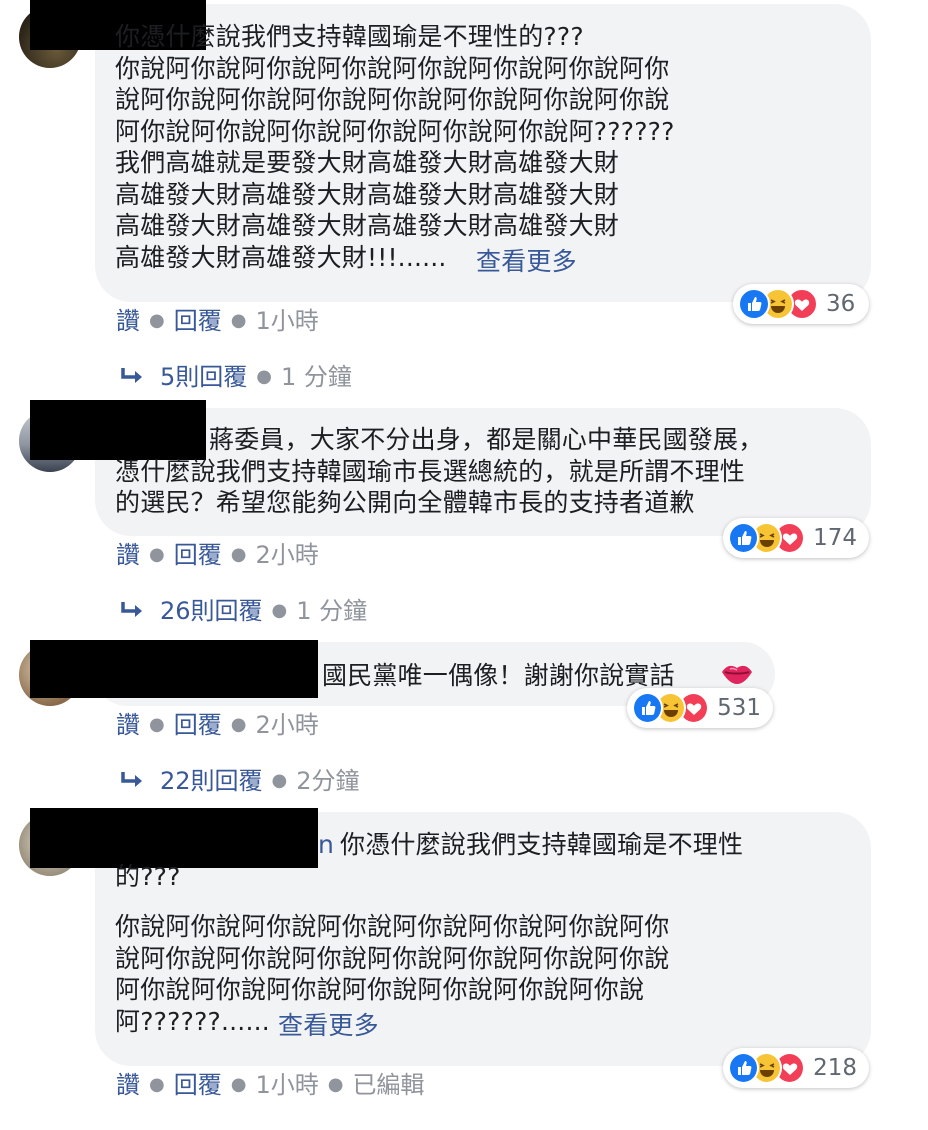 This screenshot has height=1130, width=928. I want to click on comment-actions: 讚 ● 回覆 ● 1小時 ● 已編輯, so click(270, 1085).